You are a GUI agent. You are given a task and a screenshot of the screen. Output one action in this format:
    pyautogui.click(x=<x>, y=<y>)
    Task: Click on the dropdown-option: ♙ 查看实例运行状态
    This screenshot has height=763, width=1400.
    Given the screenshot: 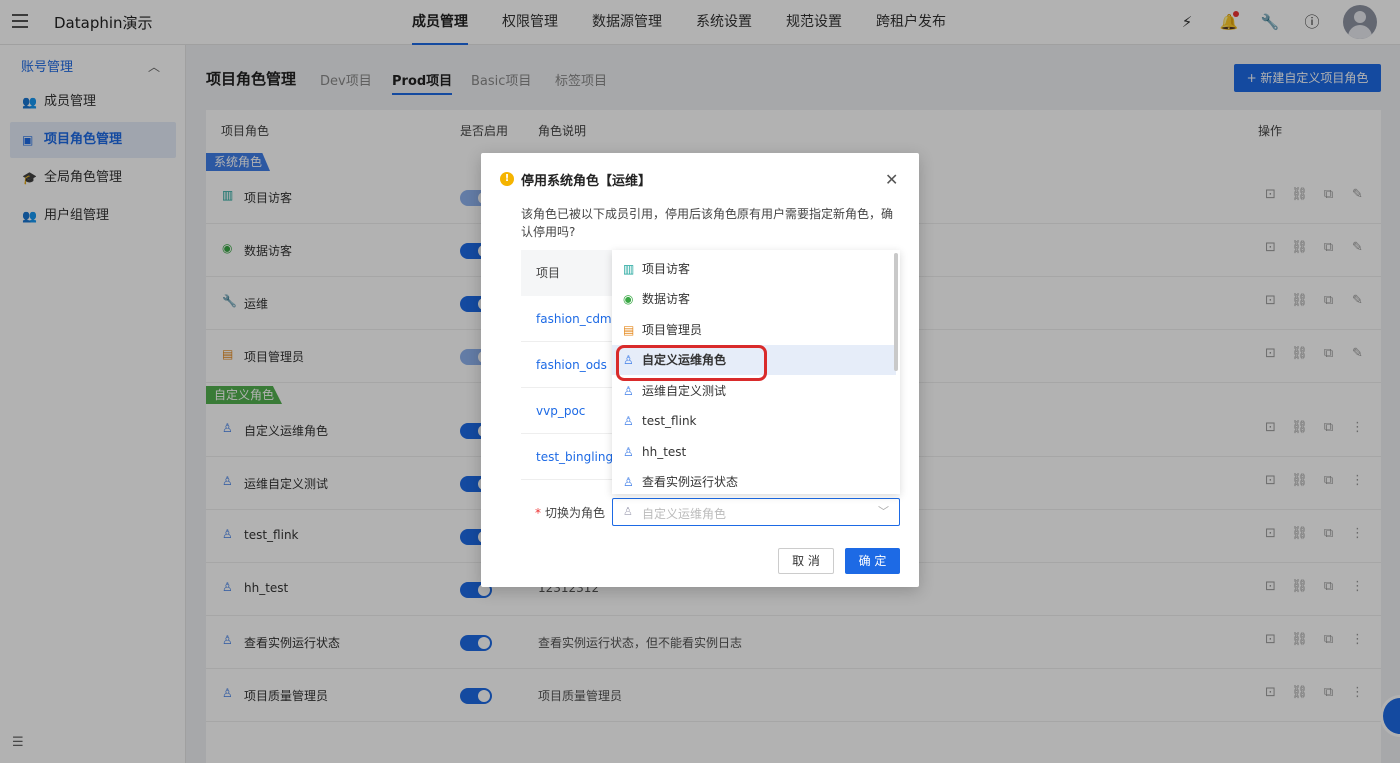 What is the action you would take?
    pyautogui.click(x=754, y=480)
    